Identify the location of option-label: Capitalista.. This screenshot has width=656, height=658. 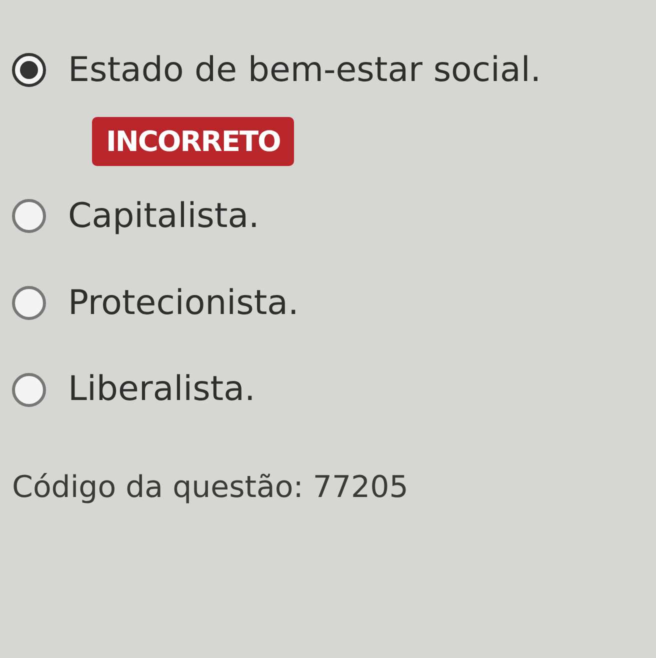
(164, 216).